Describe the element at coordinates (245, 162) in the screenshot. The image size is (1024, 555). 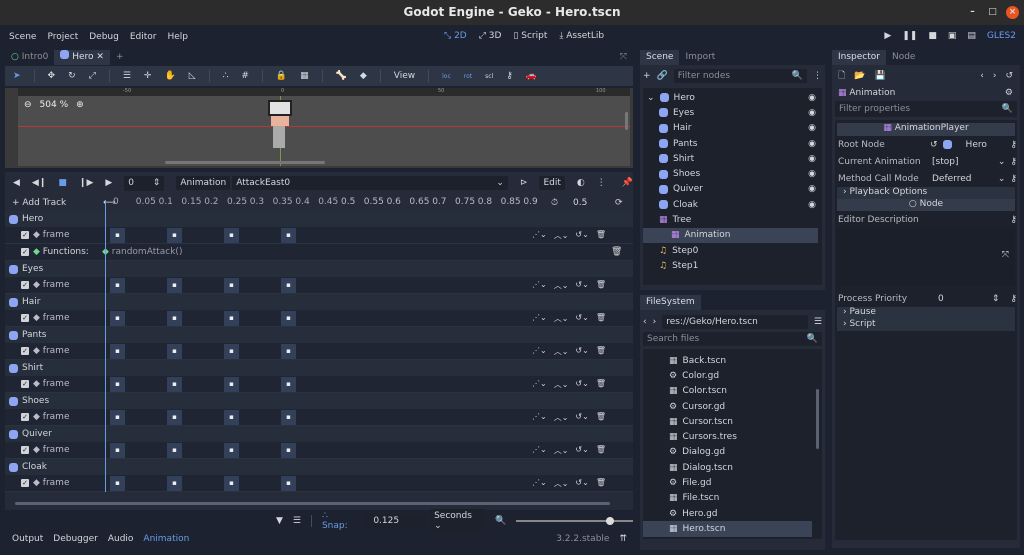
I see `h-scrollbar` at that location.